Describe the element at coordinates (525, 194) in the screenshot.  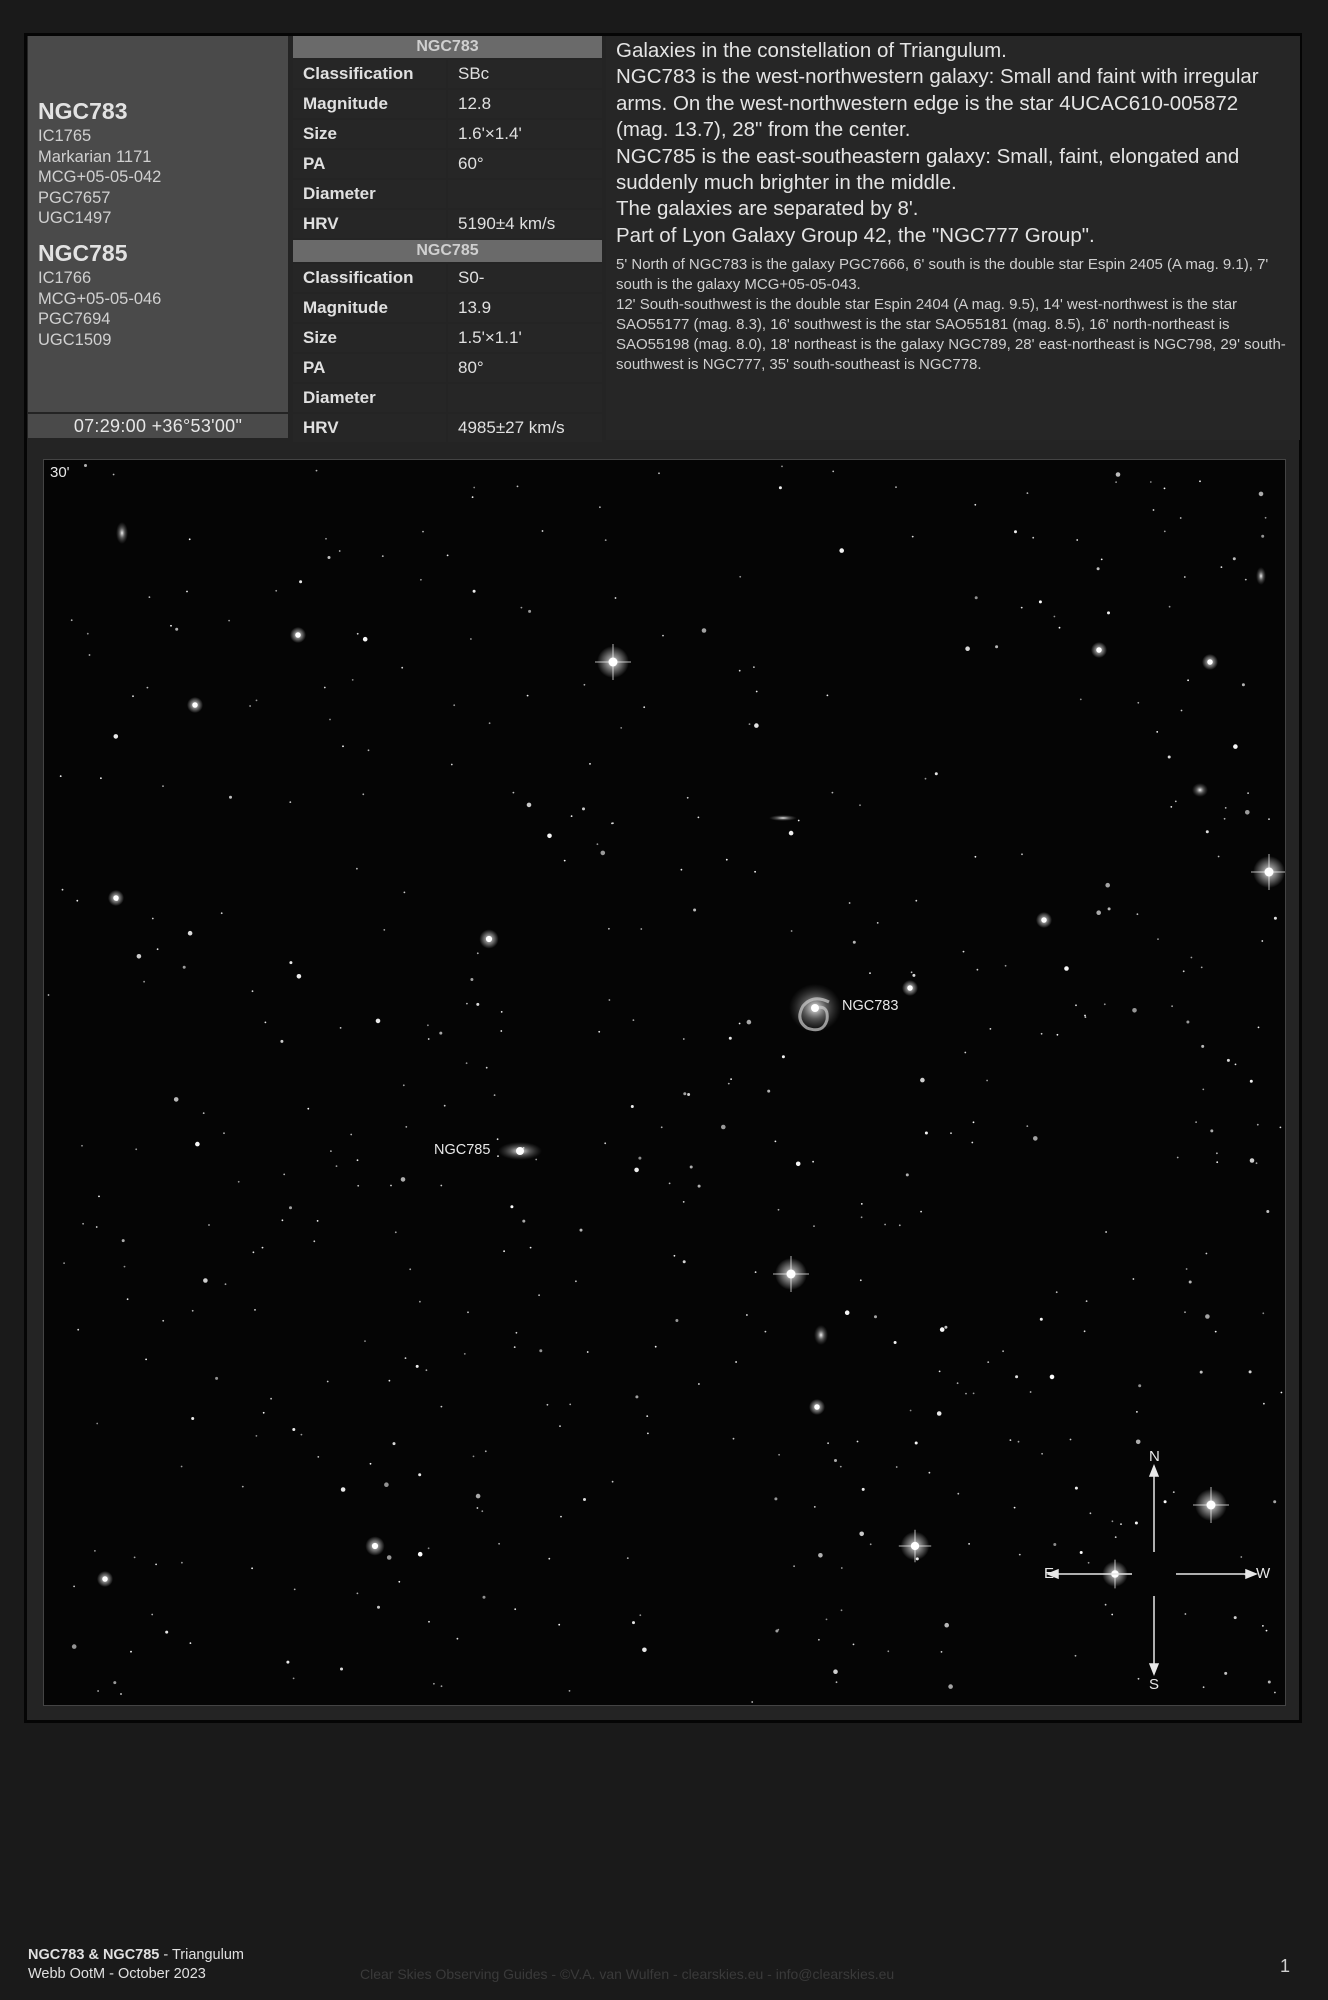
I see `table-value` at that location.